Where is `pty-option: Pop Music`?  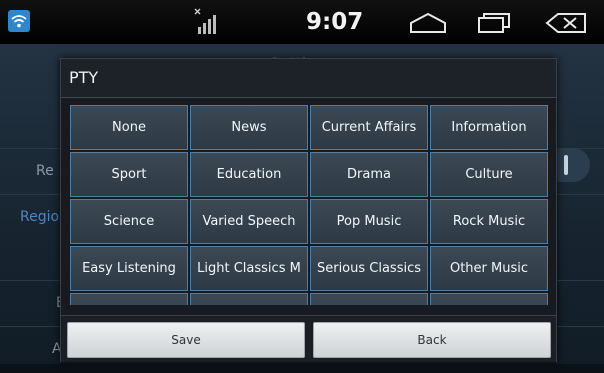
pty-option: Pop Music is located at coordinates (369, 221).